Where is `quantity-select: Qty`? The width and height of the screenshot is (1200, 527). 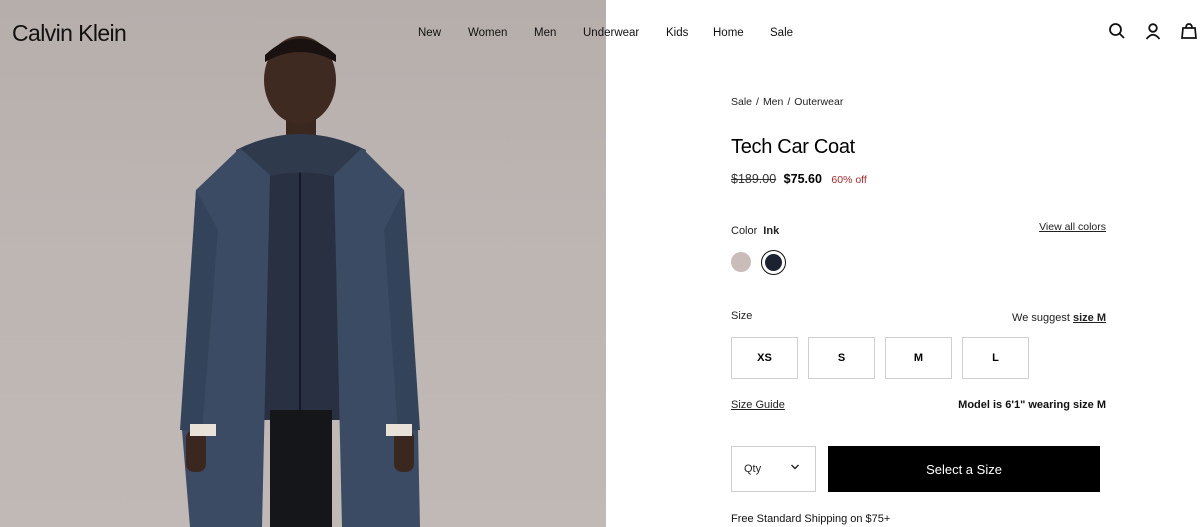
quantity-select: Qty is located at coordinates (773, 469).